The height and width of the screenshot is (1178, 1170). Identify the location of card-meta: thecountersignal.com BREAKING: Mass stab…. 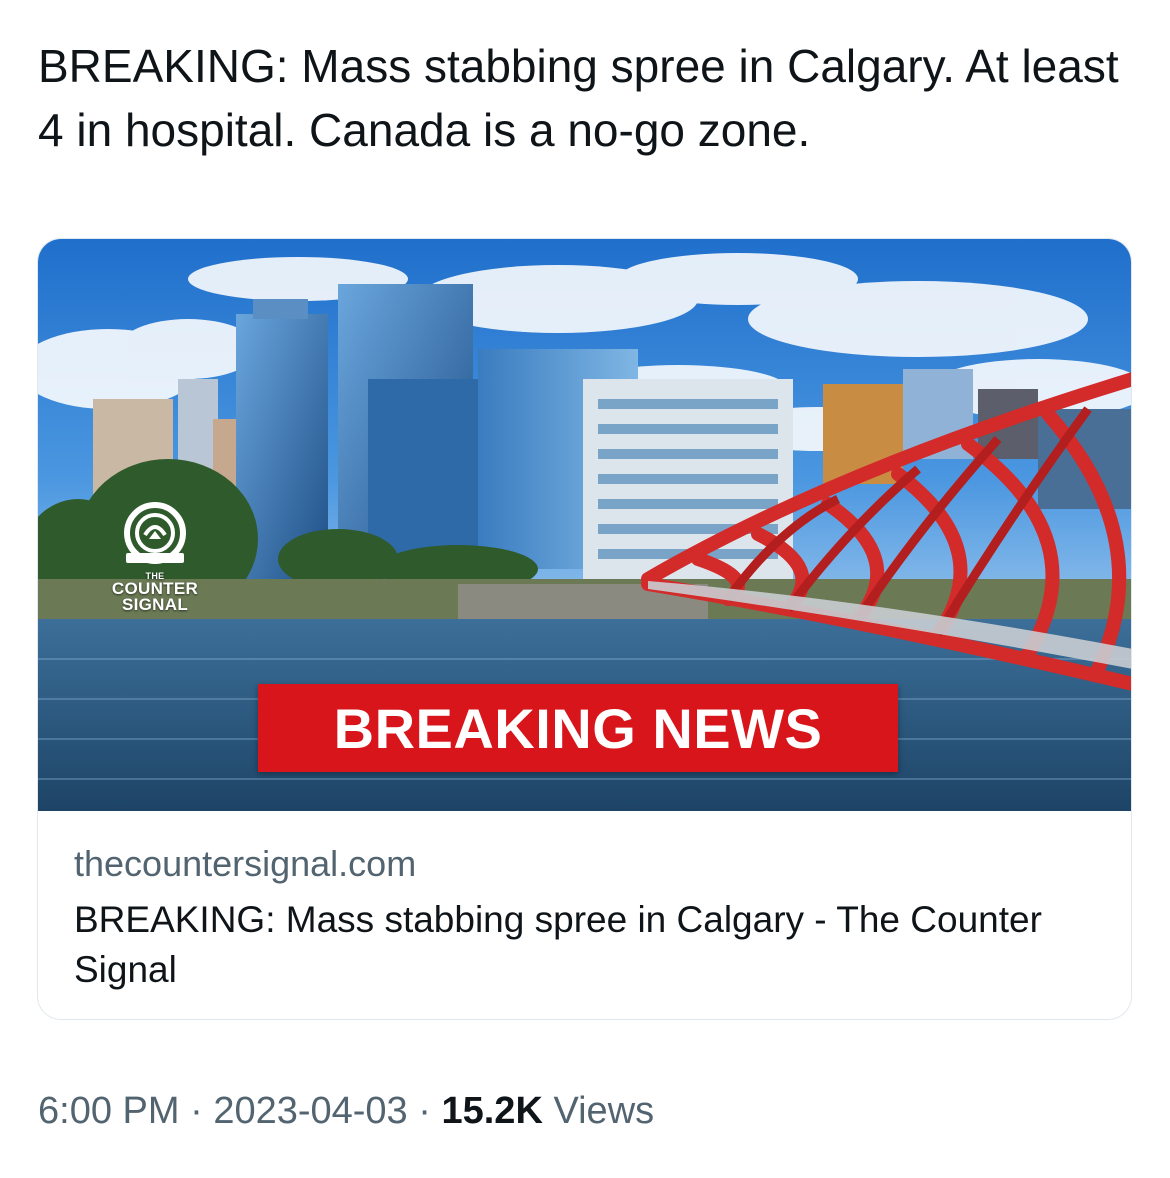
(584, 903).